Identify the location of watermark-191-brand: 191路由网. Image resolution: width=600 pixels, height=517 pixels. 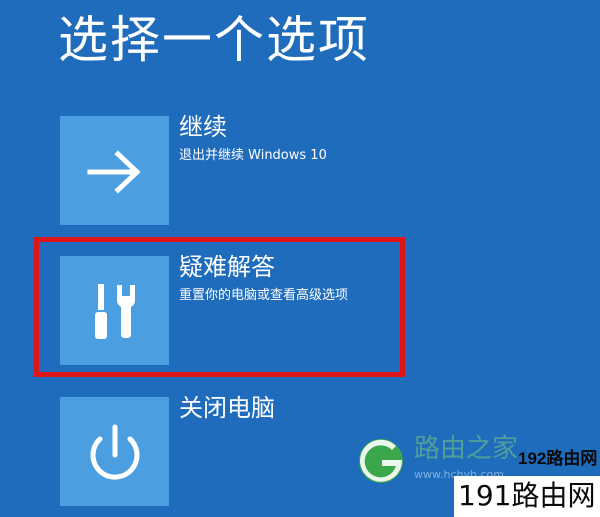
(527, 495).